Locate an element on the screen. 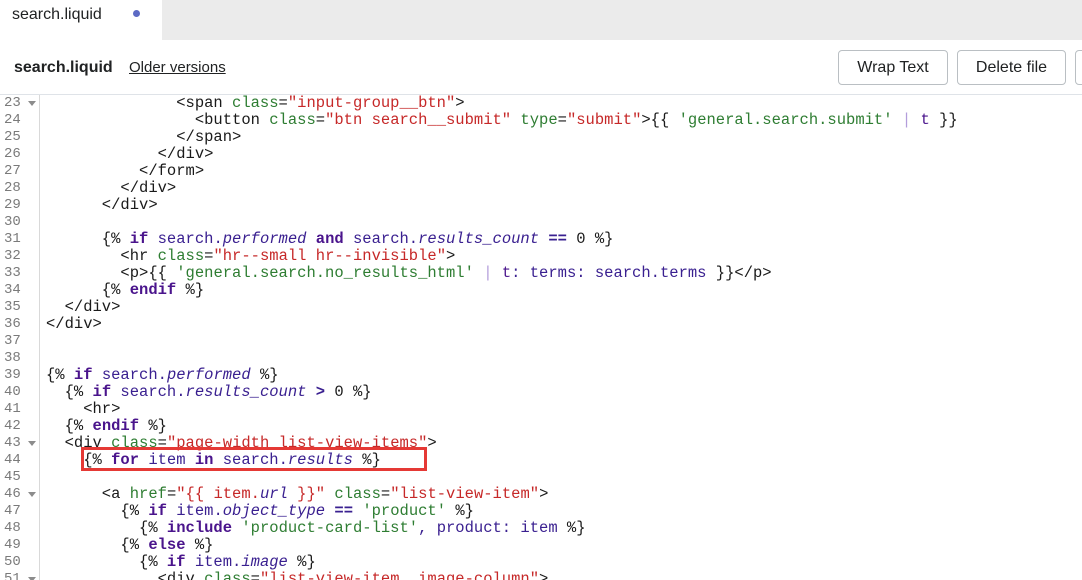 This screenshot has width=1082, height=580. code-line: 32 <hr class="hr--small hr--invisible"> is located at coordinates (541, 256).